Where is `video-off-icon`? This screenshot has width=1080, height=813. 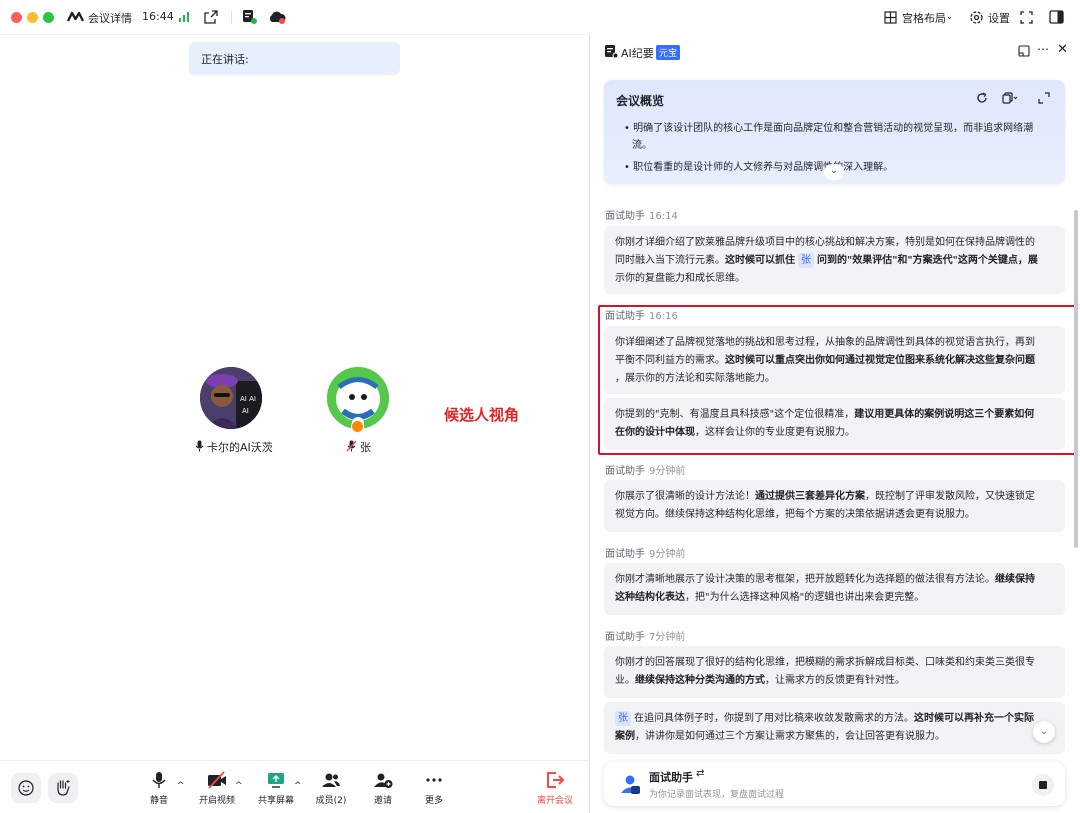
video-off-icon is located at coordinates (217, 780).